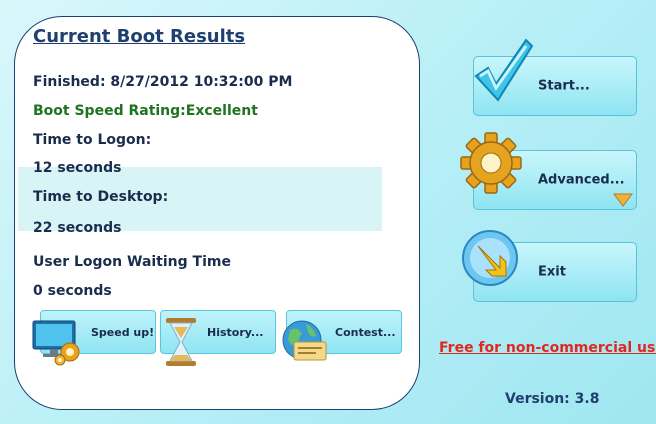 The height and width of the screenshot is (424, 656). What do you see at coordinates (491, 165) in the screenshot?
I see `gear-icon` at bounding box center [491, 165].